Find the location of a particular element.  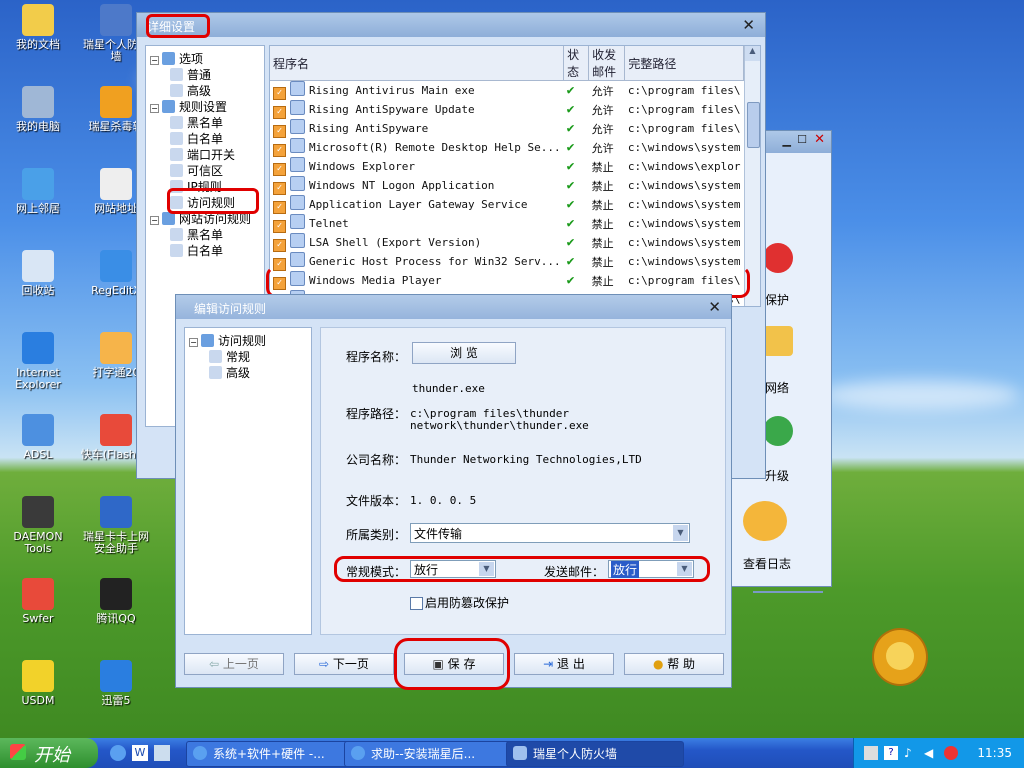

keyboard-icon is located at coordinates (871, 753).